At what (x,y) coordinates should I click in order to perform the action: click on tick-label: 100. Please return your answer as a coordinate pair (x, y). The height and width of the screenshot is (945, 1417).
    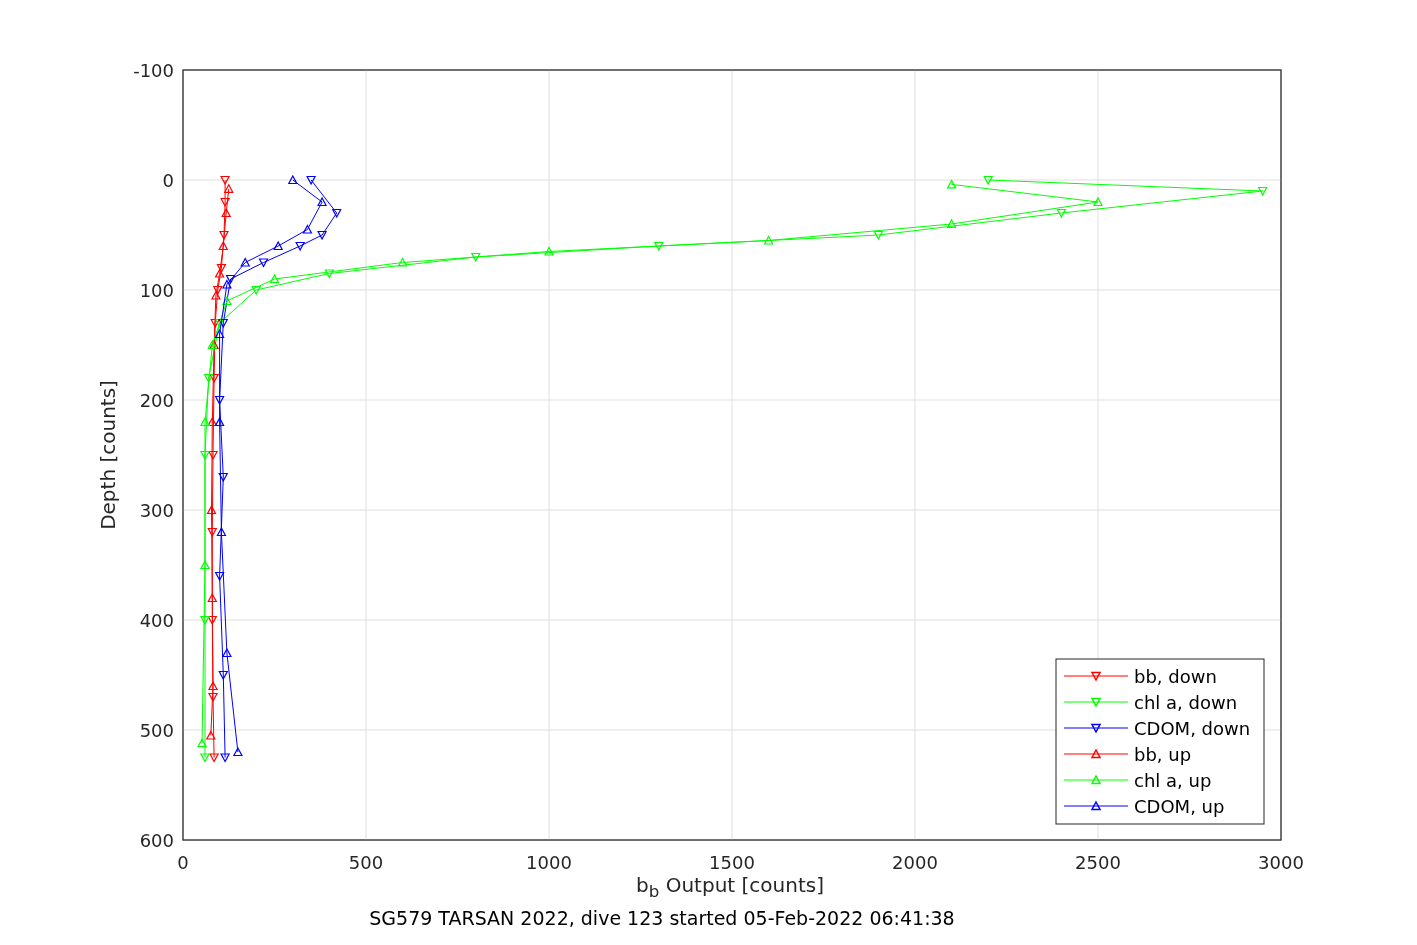
    Looking at the image, I should click on (156, 290).